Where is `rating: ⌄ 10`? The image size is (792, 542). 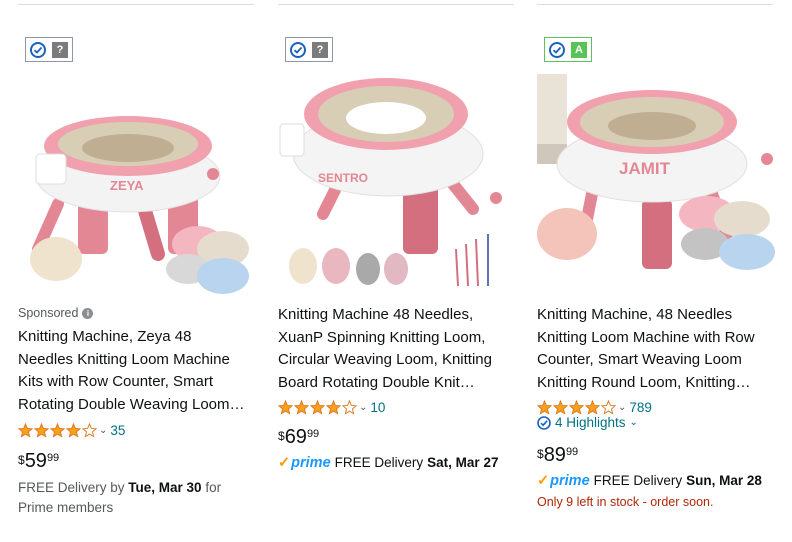
rating: ⌄ 10 is located at coordinates (331, 407).